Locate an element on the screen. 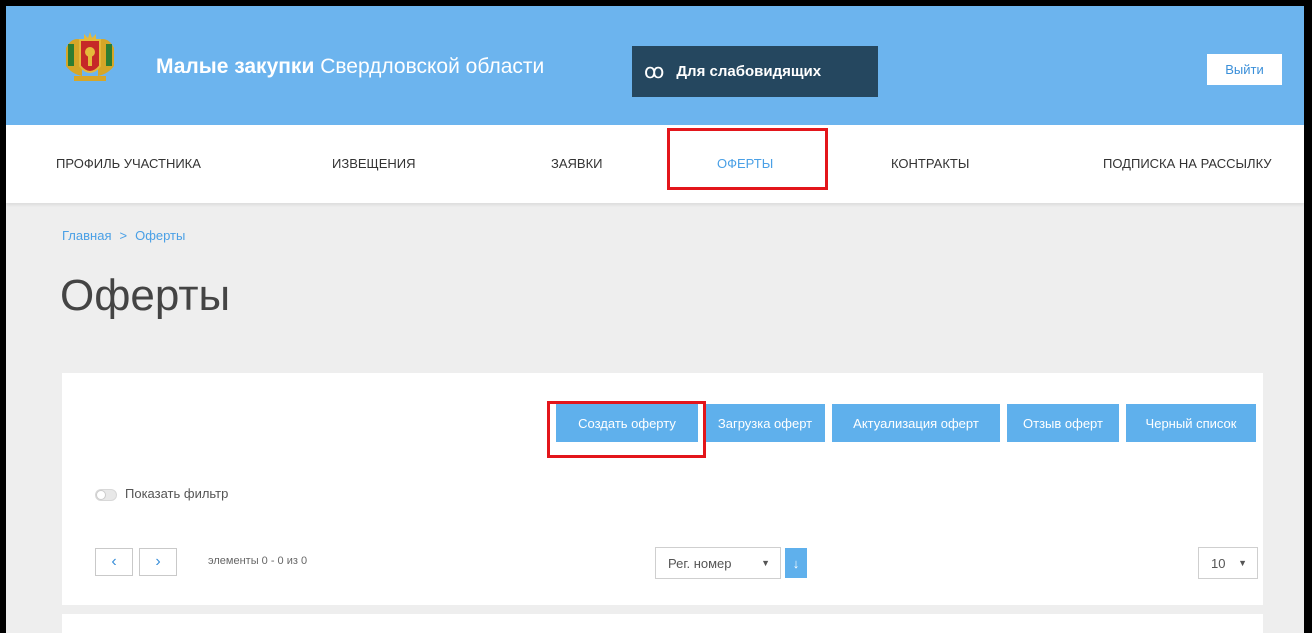 Image resolution: width=1312 pixels, height=633 pixels. nav-item-subscription: ПОДПИСКА НА РАССЫЛКУ is located at coordinates (1187, 164).